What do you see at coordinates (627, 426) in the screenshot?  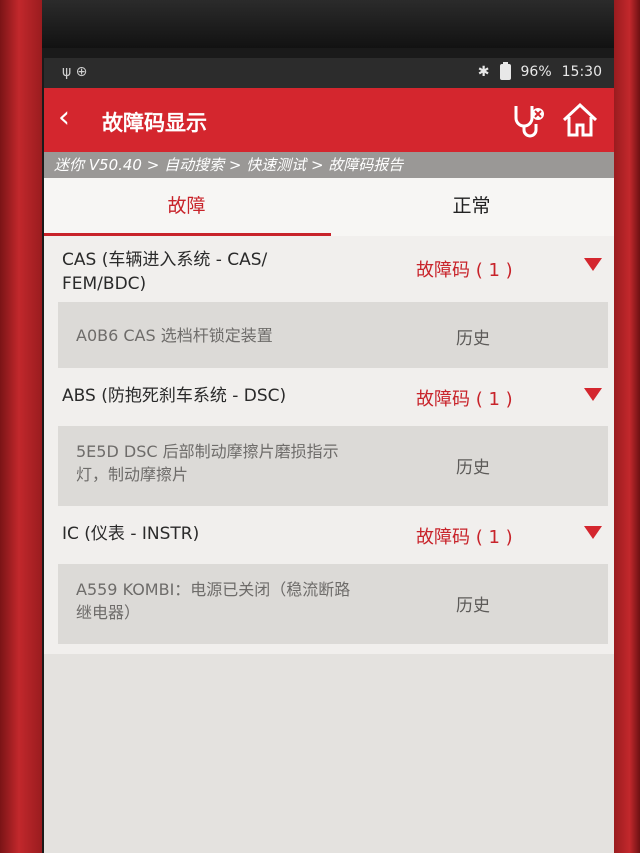 I see `device-case-right` at bounding box center [627, 426].